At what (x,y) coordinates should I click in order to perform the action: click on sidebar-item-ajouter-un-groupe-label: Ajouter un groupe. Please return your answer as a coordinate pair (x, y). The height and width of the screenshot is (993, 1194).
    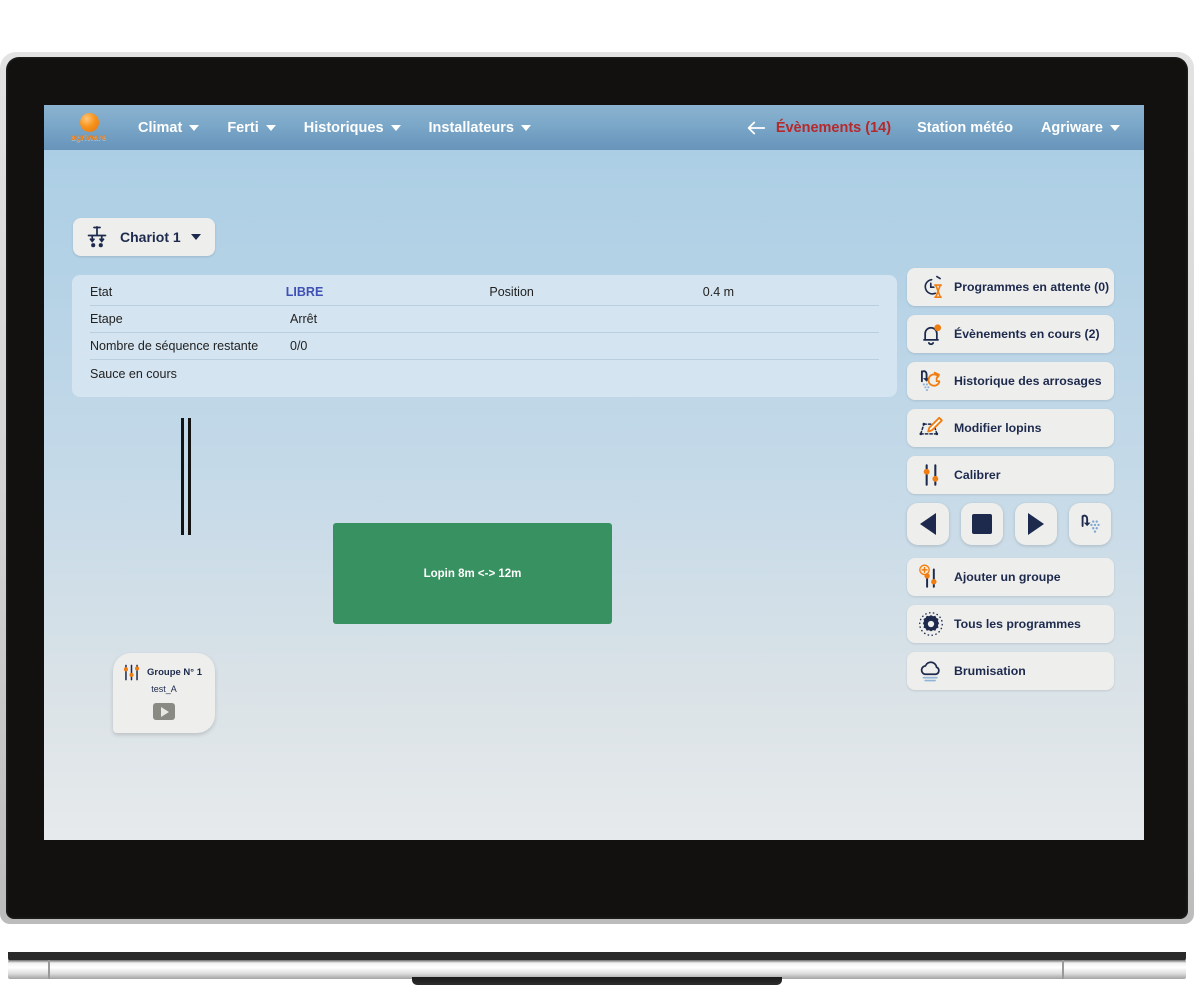
    Looking at the image, I should click on (1007, 577).